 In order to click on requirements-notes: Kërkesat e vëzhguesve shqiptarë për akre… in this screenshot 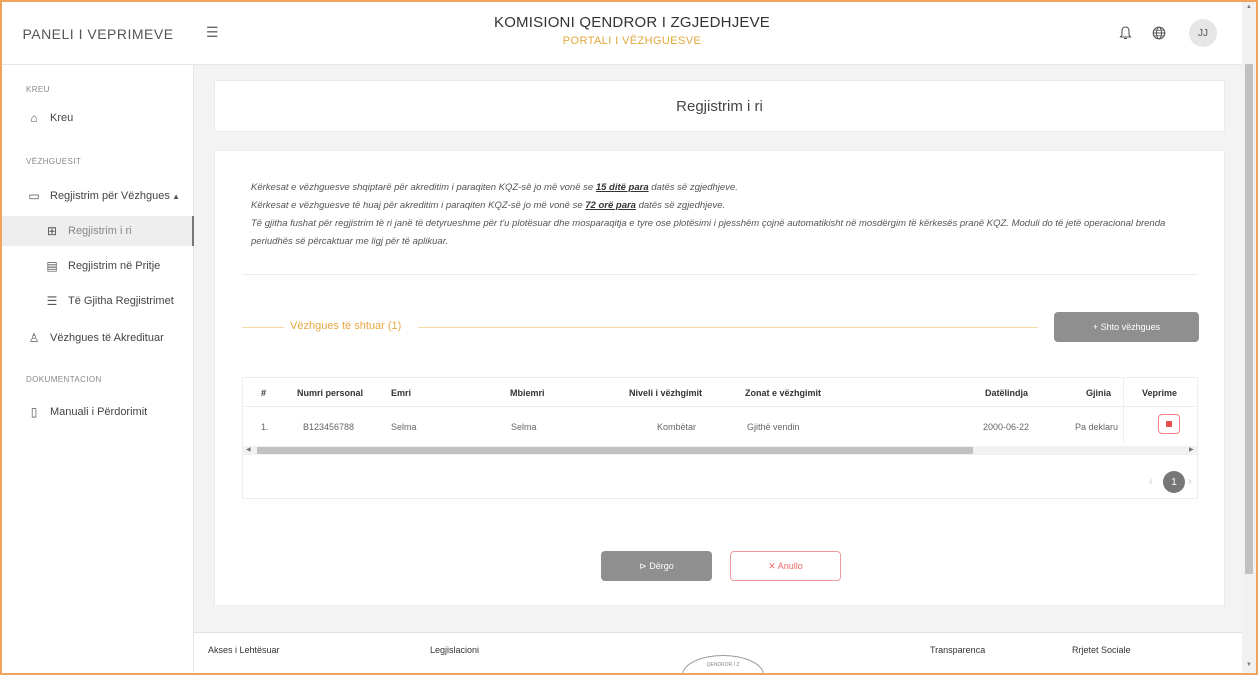, I will do `click(726, 215)`.